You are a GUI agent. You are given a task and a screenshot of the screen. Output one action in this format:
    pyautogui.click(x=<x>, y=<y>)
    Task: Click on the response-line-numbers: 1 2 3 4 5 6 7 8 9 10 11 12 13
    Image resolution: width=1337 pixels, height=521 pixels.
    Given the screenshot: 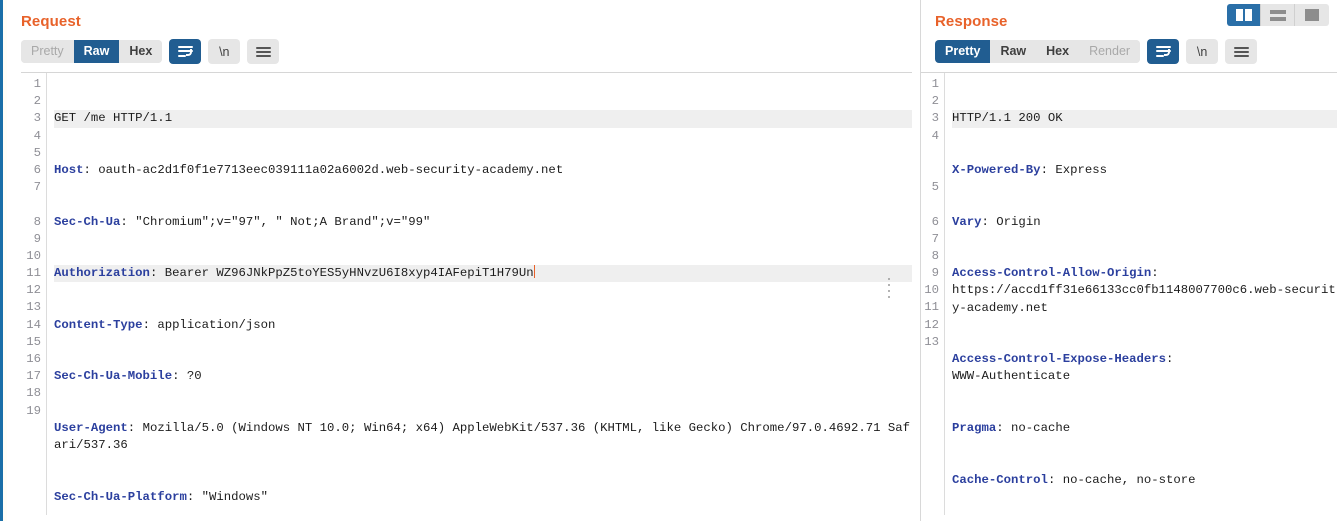 What is the action you would take?
    pyautogui.click(x=932, y=294)
    